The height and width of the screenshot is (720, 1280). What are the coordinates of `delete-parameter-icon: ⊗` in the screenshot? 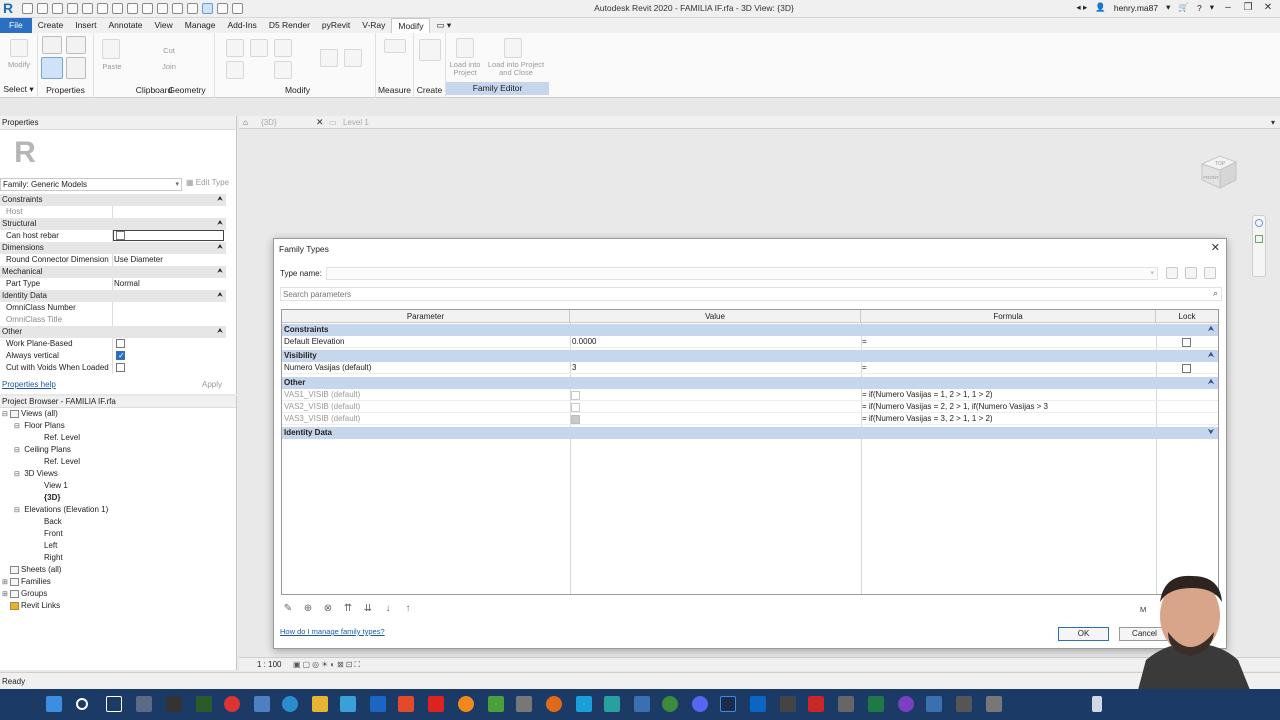 It's located at (328, 609).